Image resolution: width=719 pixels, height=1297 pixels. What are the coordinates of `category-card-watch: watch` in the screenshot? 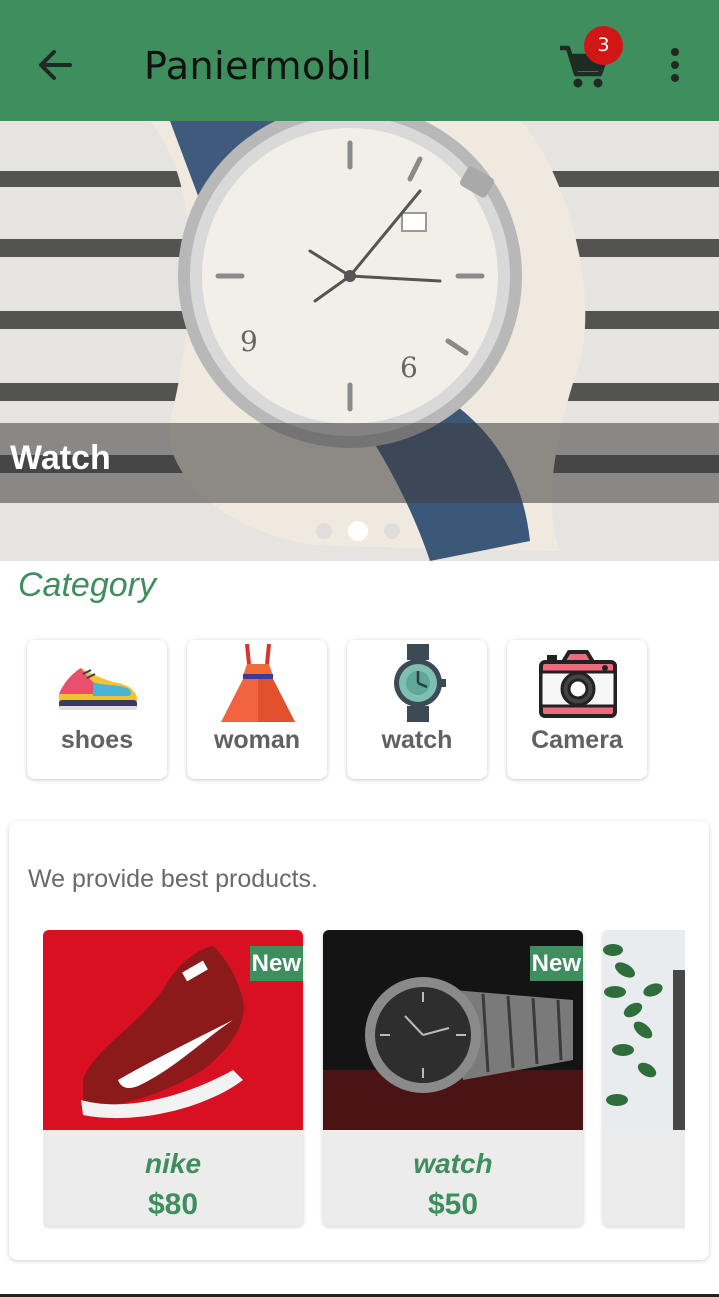 It's located at (417, 709).